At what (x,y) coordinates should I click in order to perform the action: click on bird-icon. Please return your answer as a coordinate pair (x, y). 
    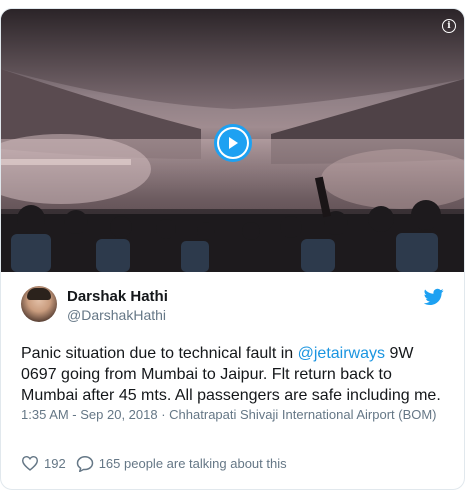
    Looking at the image, I should click on (434, 297).